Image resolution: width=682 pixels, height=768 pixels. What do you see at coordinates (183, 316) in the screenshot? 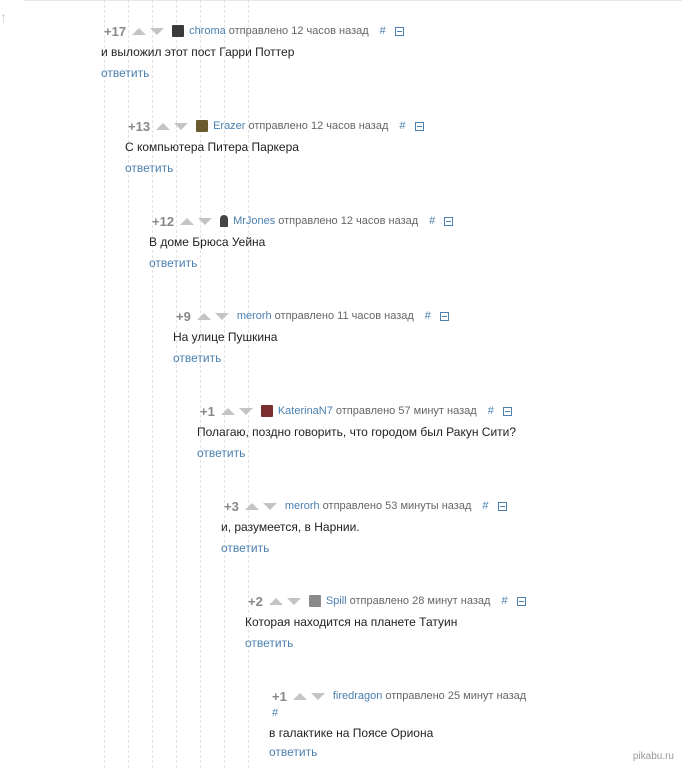
I see `comment-rating: +9` at bounding box center [183, 316].